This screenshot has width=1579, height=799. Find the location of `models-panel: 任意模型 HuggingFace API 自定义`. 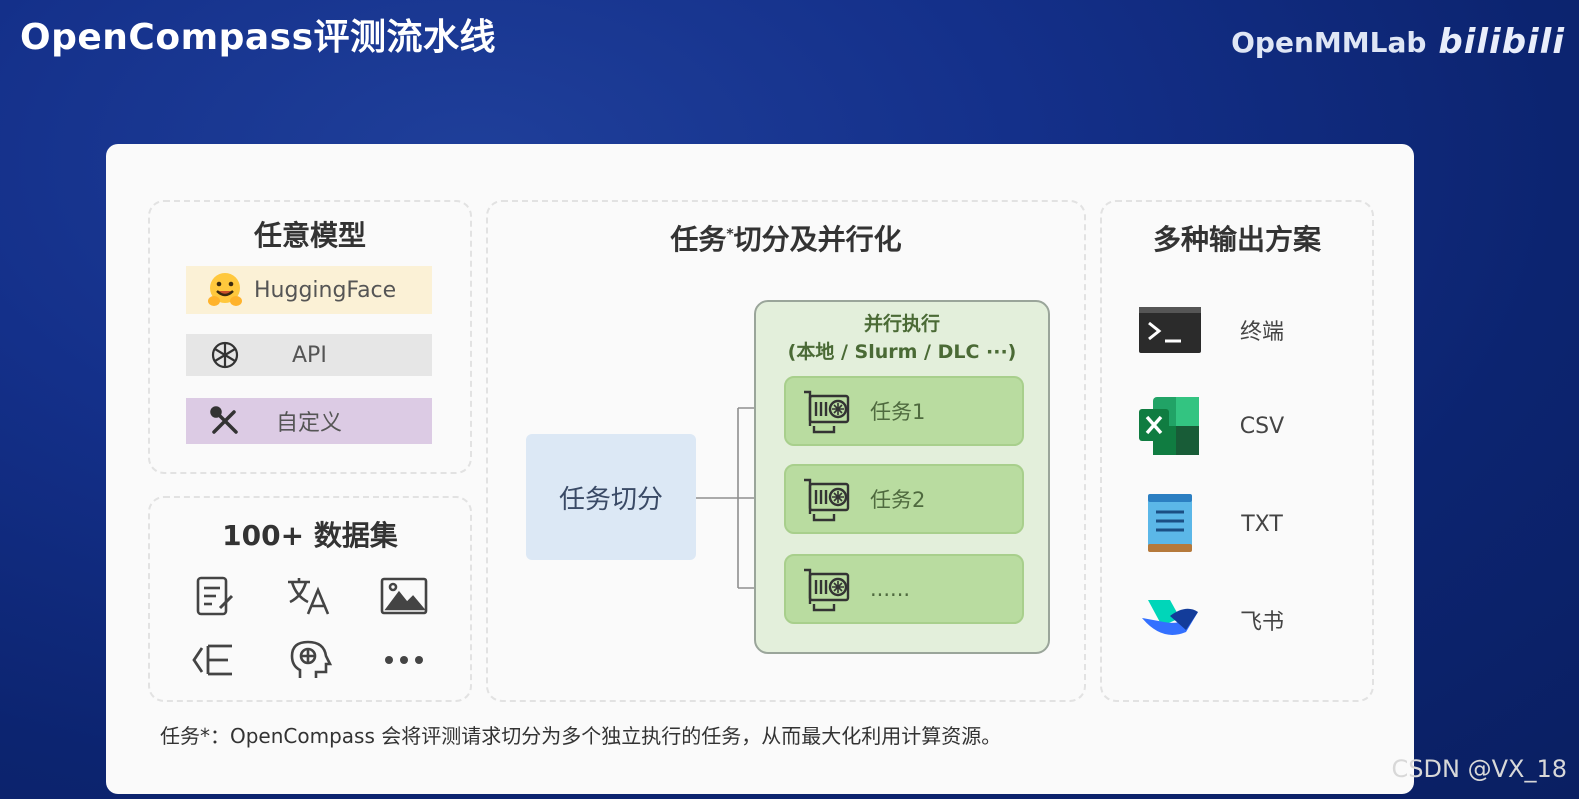

models-panel: 任意模型 HuggingFace API 自定义 is located at coordinates (310, 337).